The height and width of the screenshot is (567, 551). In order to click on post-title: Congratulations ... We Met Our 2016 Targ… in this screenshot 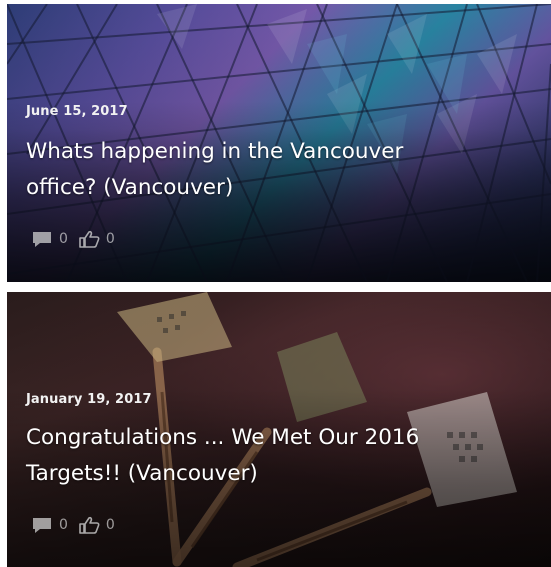, I will do `click(276, 456)`.